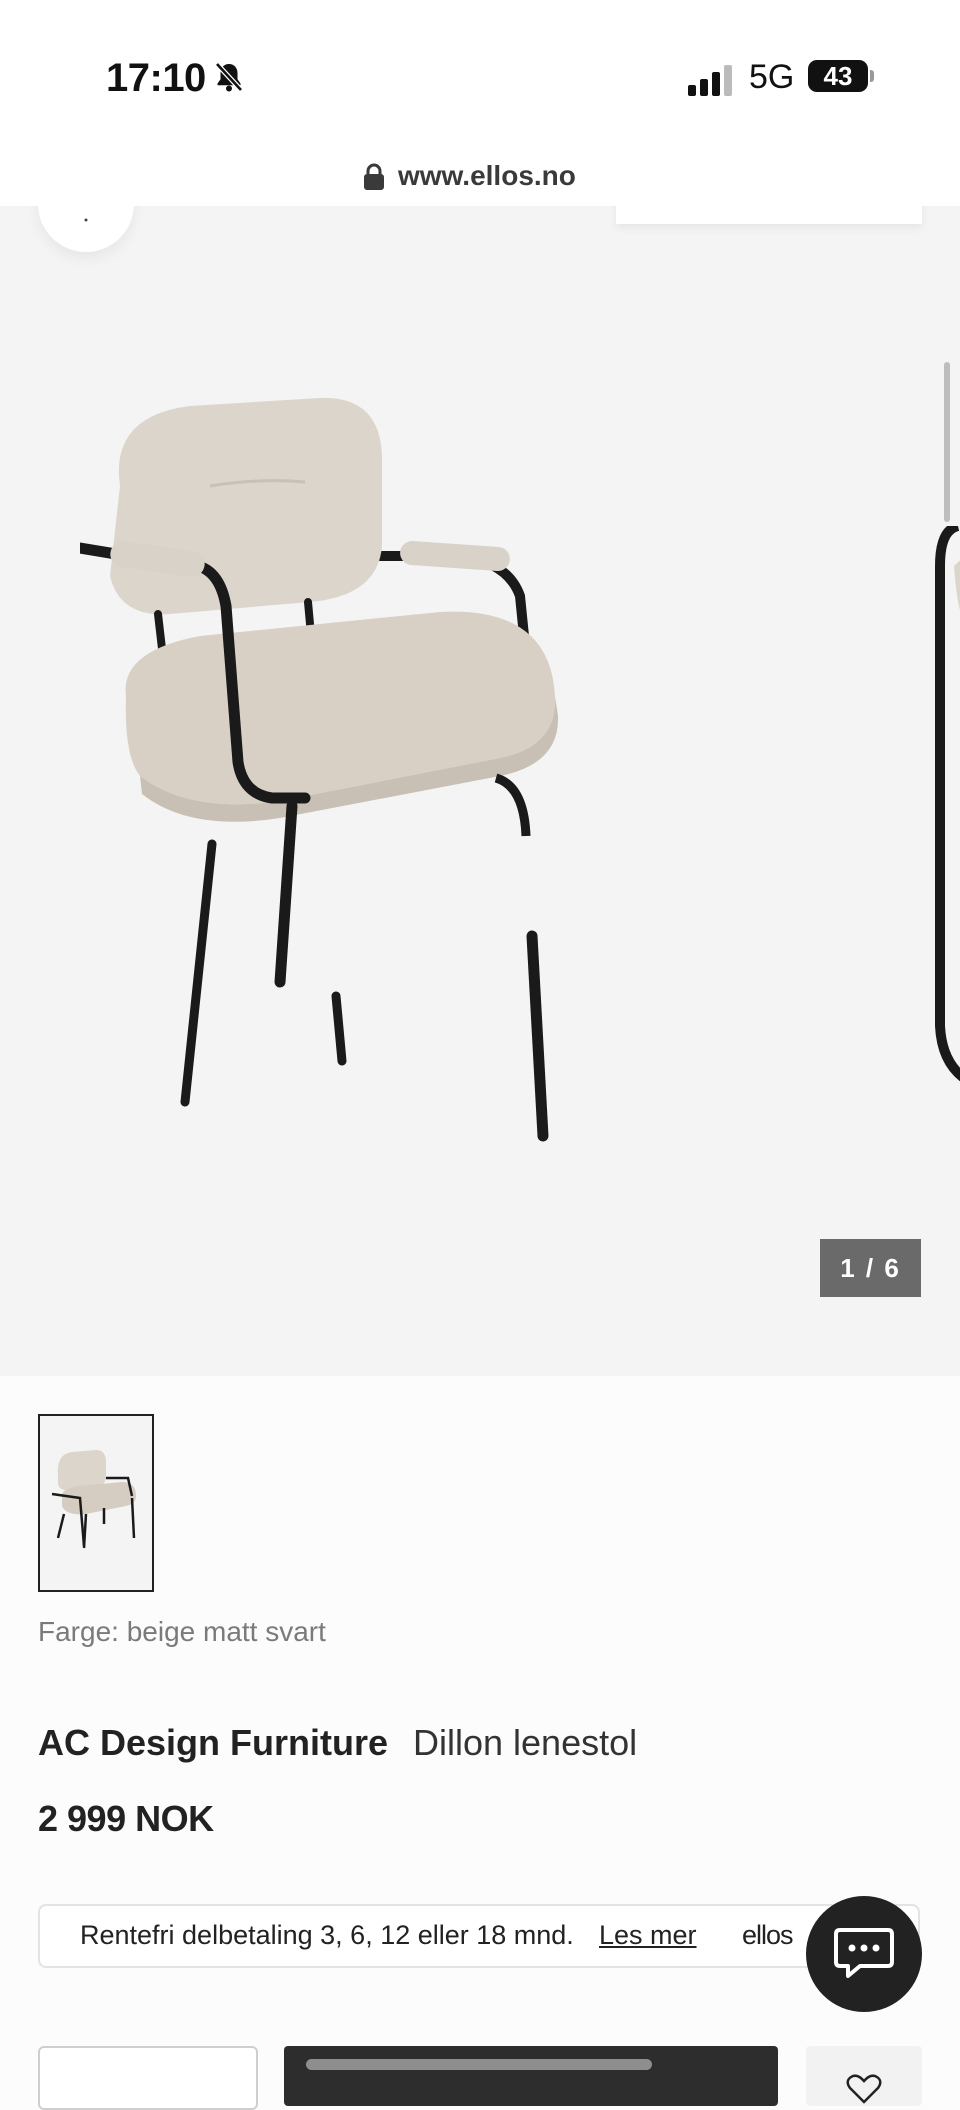  Describe the element at coordinates (945, 806) in the screenshot. I see `next-image-preview` at that location.